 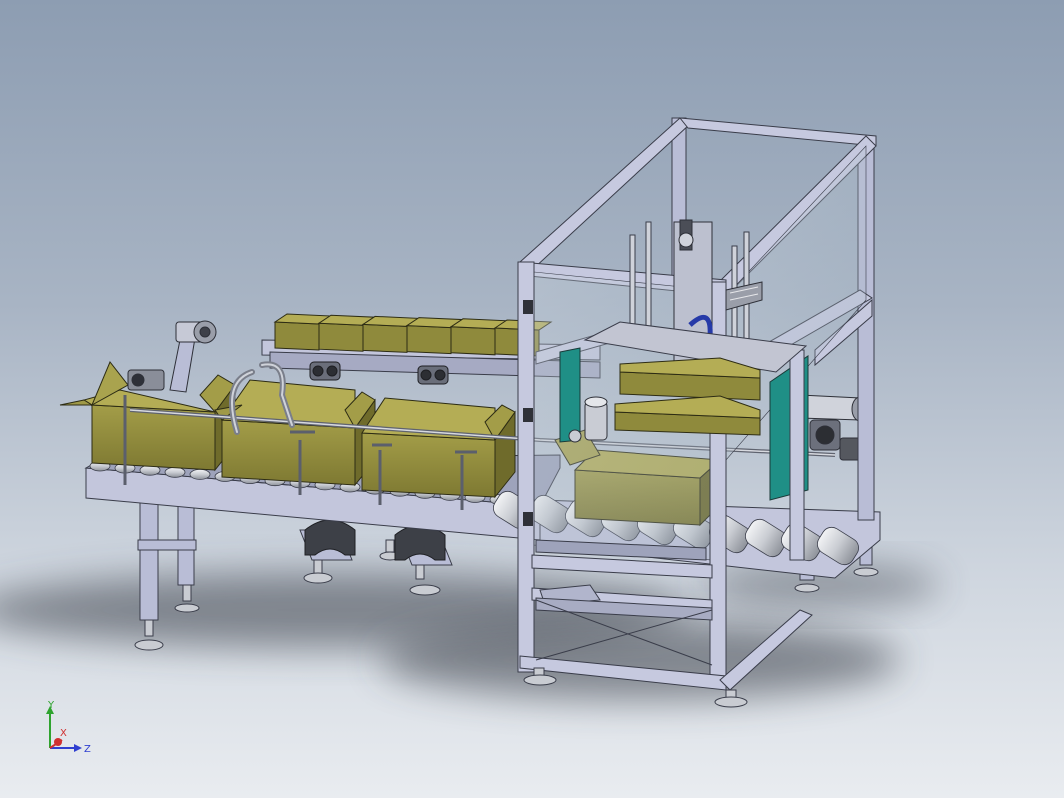 What do you see at coordinates (71, 730) in the screenshot?
I see `view-orientation-triad: Y X Z` at bounding box center [71, 730].